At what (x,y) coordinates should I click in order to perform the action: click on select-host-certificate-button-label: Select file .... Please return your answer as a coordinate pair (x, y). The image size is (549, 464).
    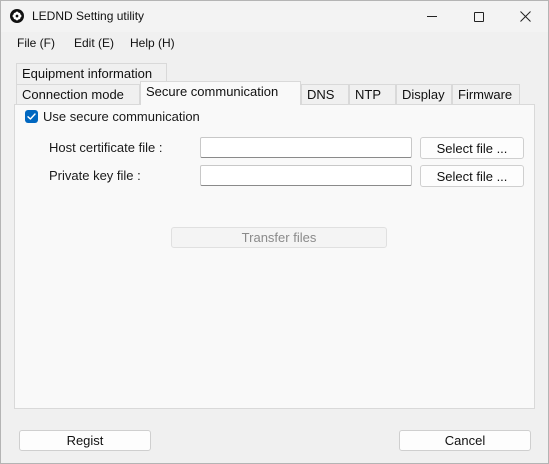
    Looking at the image, I should click on (472, 148).